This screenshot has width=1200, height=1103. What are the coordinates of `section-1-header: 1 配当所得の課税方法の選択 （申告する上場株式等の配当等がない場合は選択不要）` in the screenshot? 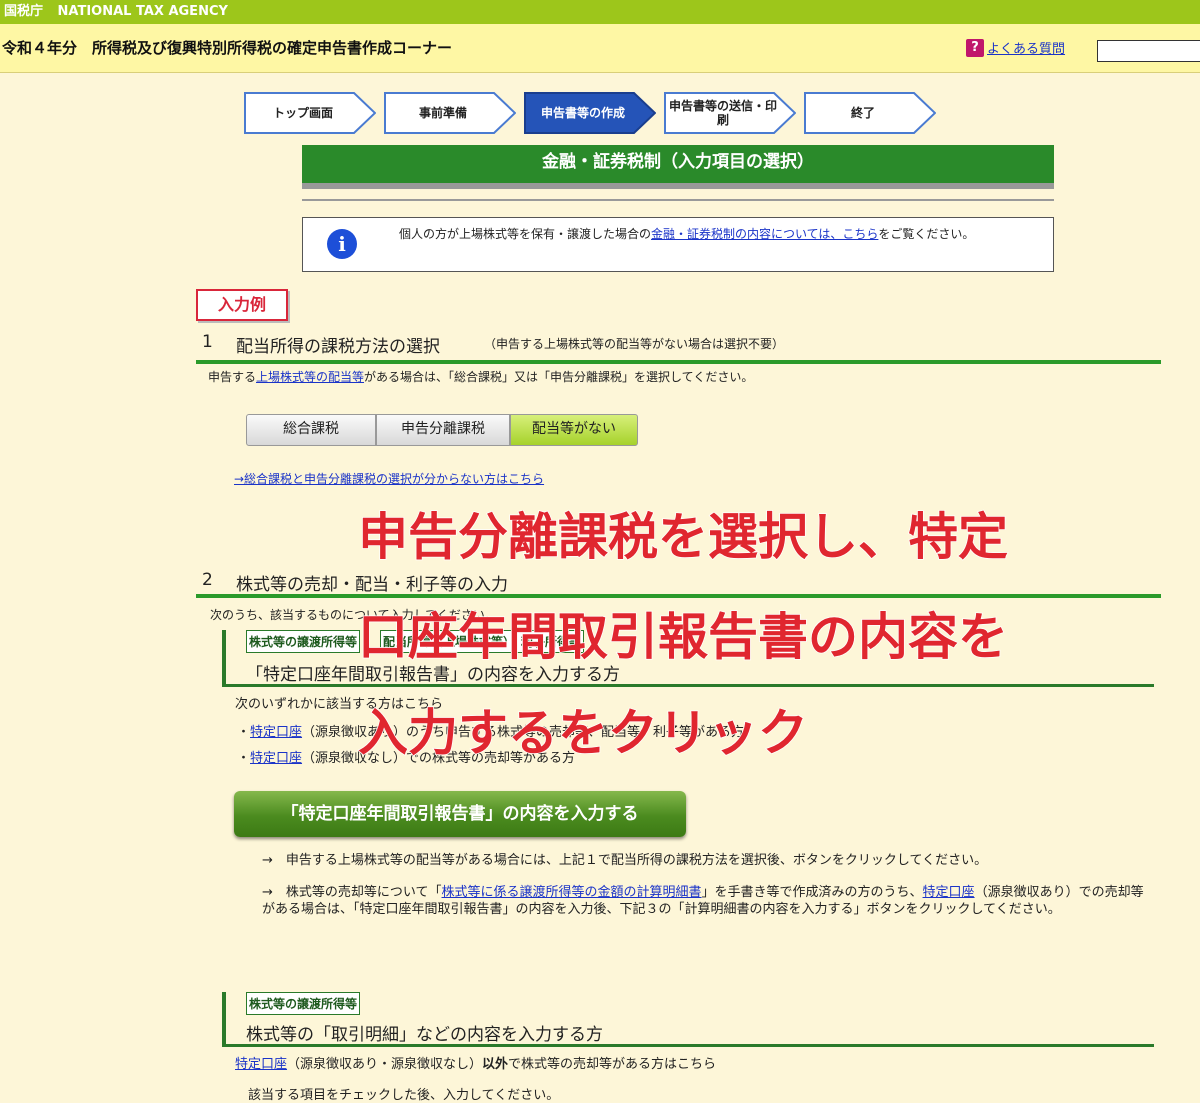 It's located at (678, 347).